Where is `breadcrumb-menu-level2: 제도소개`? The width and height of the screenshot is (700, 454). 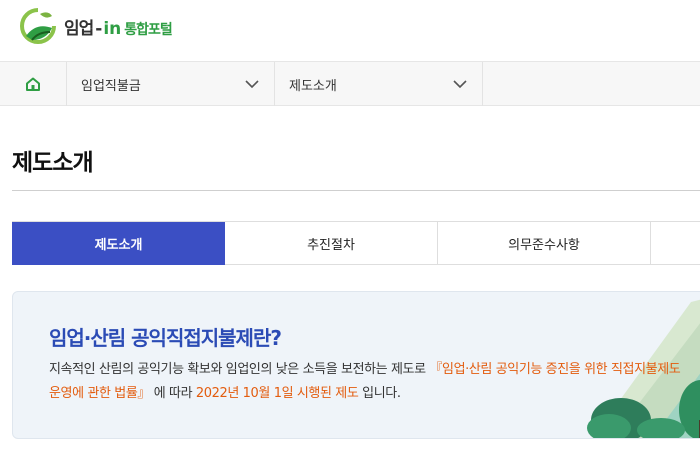
breadcrumb-menu-level2: 제도소개 is located at coordinates (379, 84).